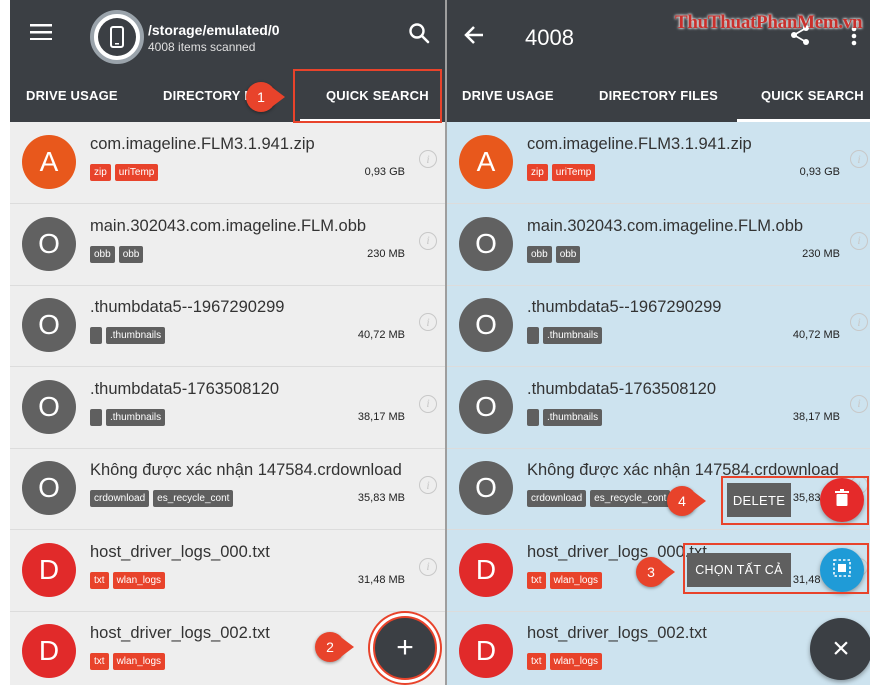  What do you see at coordinates (261, 97) in the screenshot?
I see `callout-1: 1` at bounding box center [261, 97].